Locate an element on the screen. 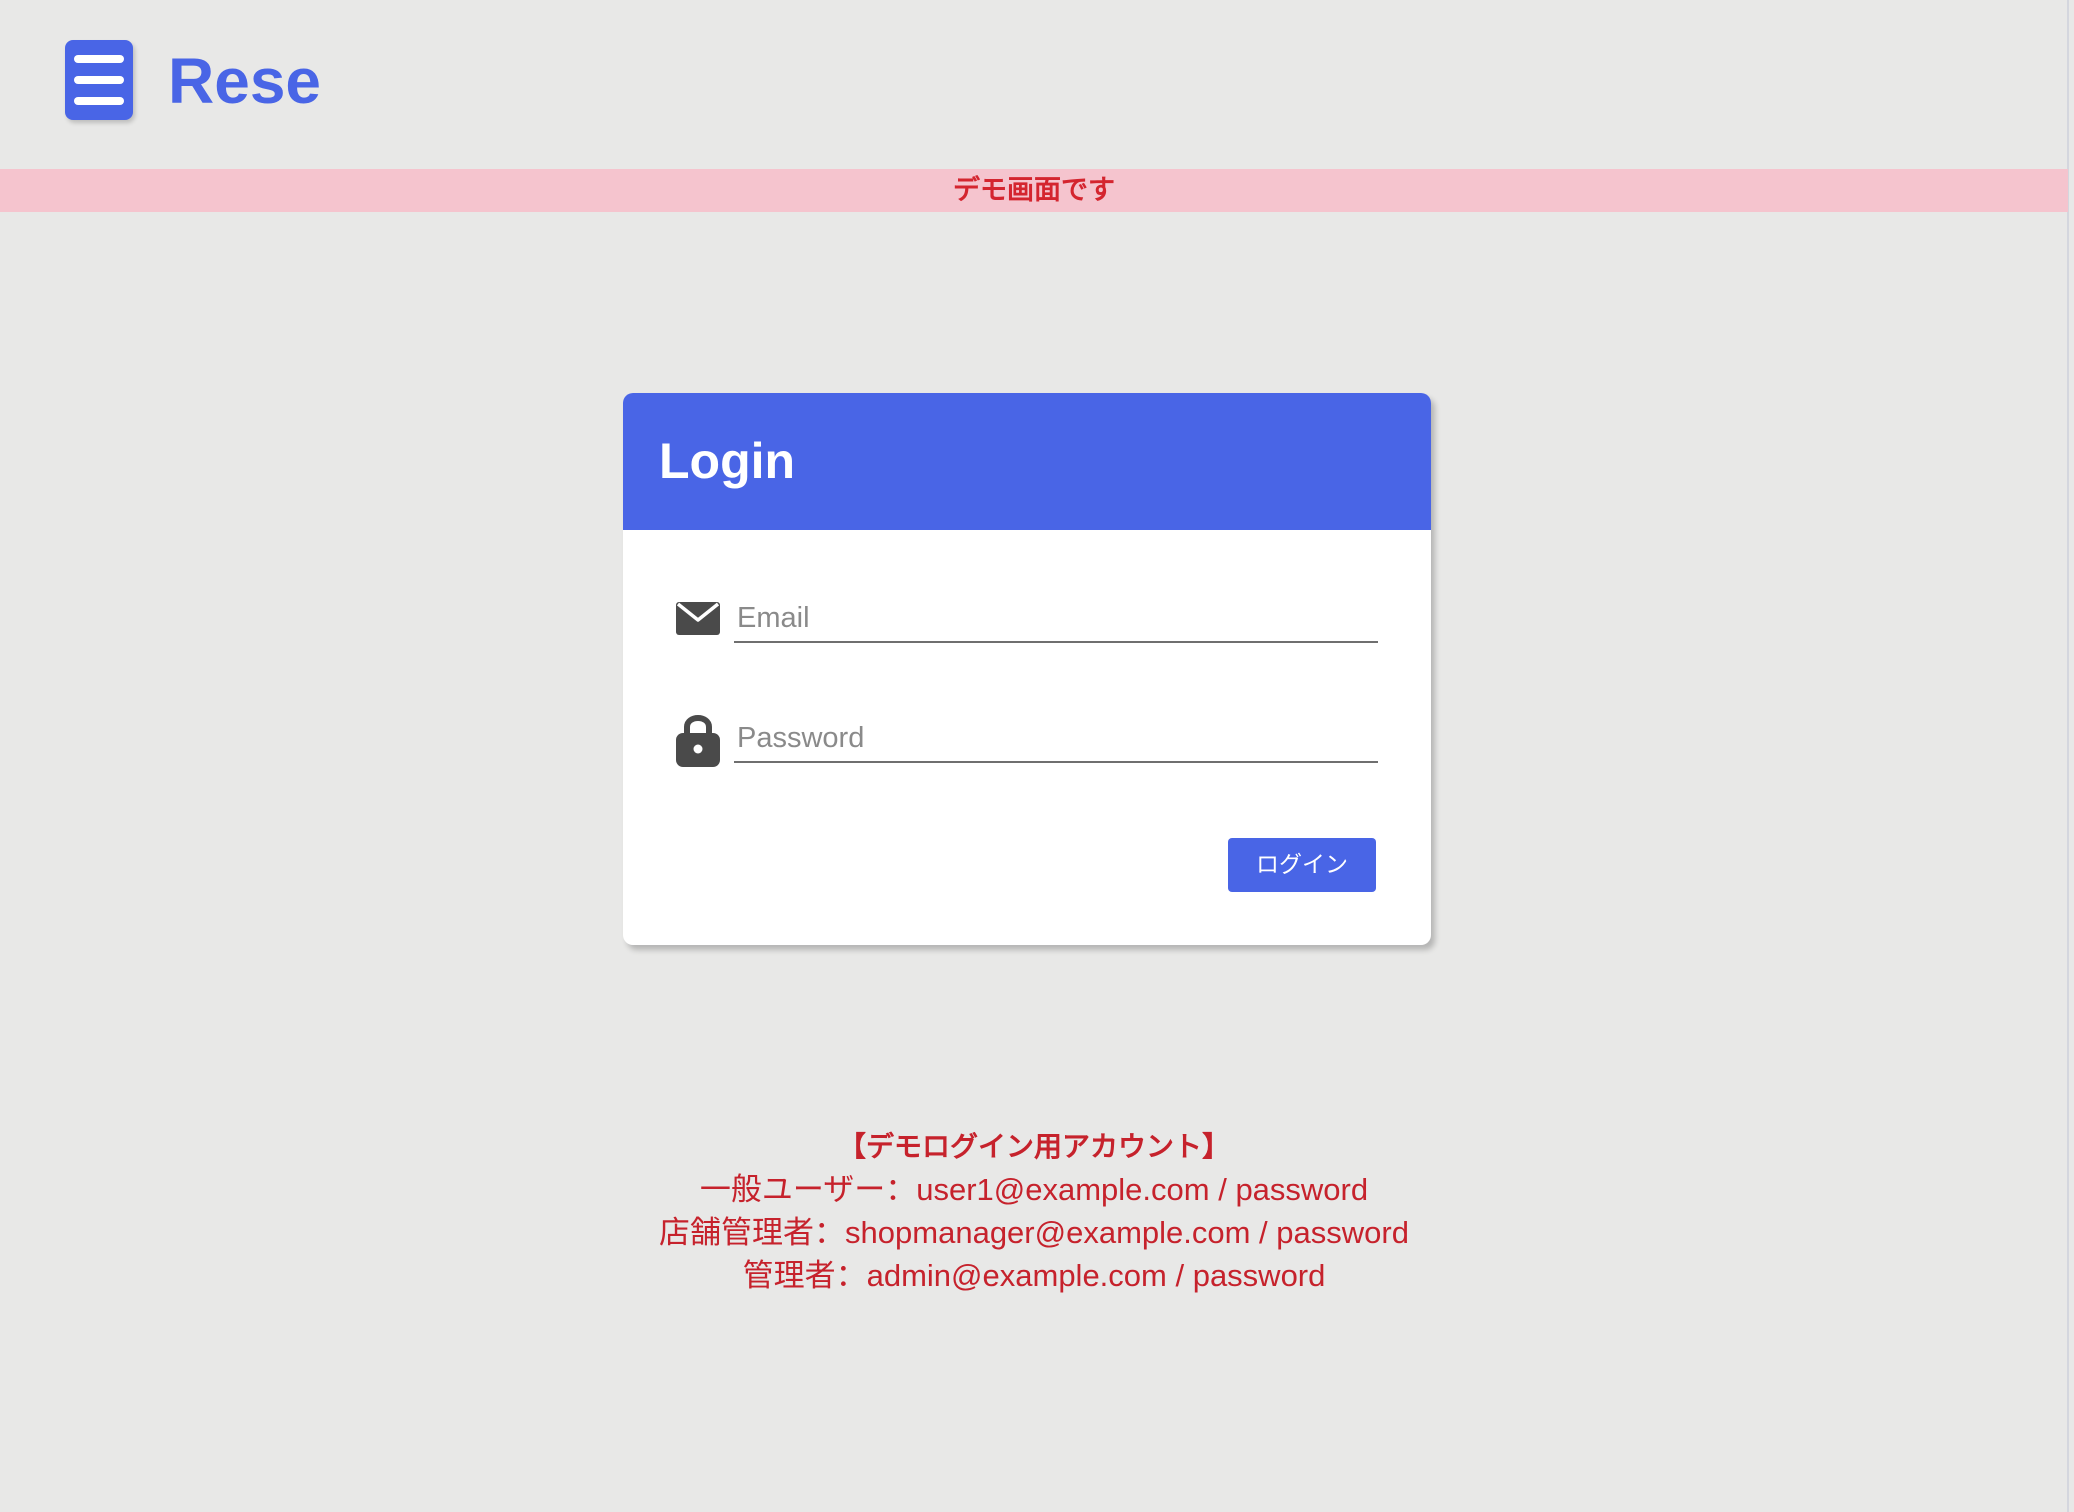  password-field-row is located at coordinates (1027, 743).